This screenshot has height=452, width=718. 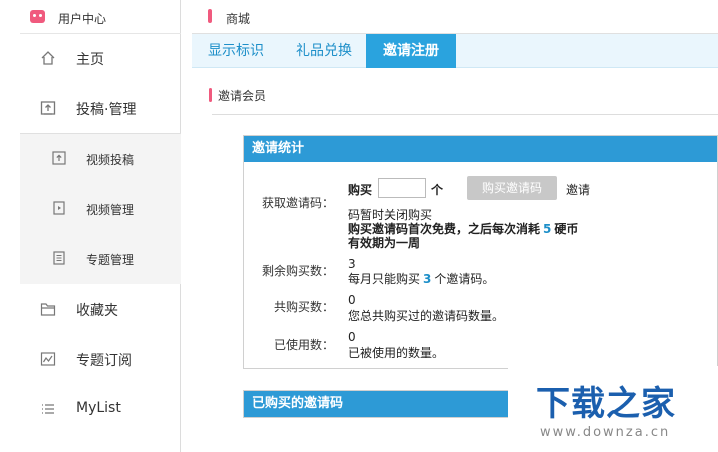 I want to click on list-icon, so click(x=48, y=409).